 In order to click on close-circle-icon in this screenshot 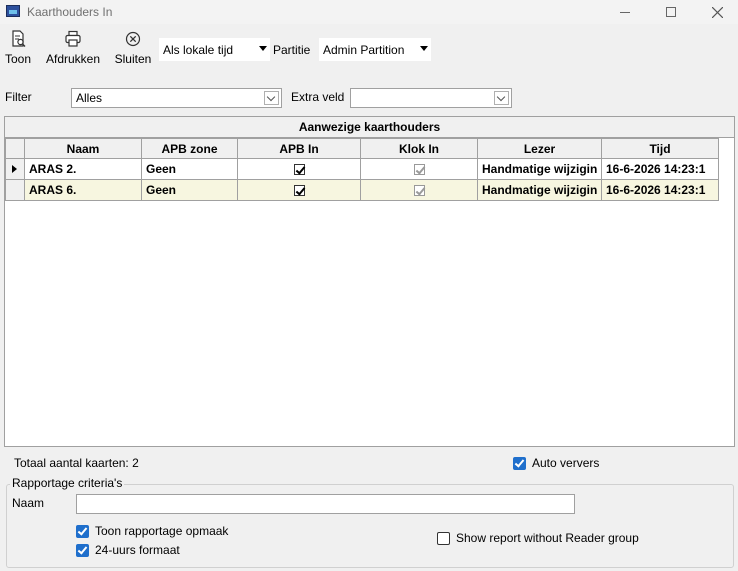, I will do `click(133, 39)`.